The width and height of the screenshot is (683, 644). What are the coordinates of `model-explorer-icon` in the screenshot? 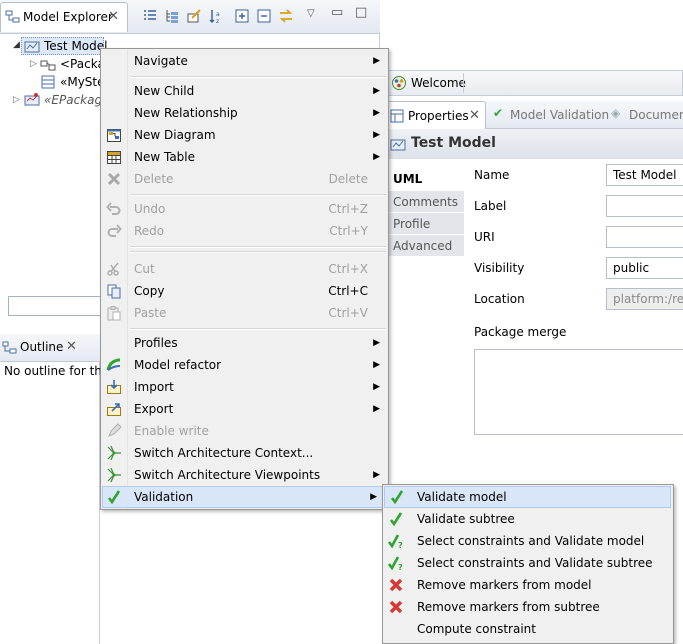 It's located at (13, 17).